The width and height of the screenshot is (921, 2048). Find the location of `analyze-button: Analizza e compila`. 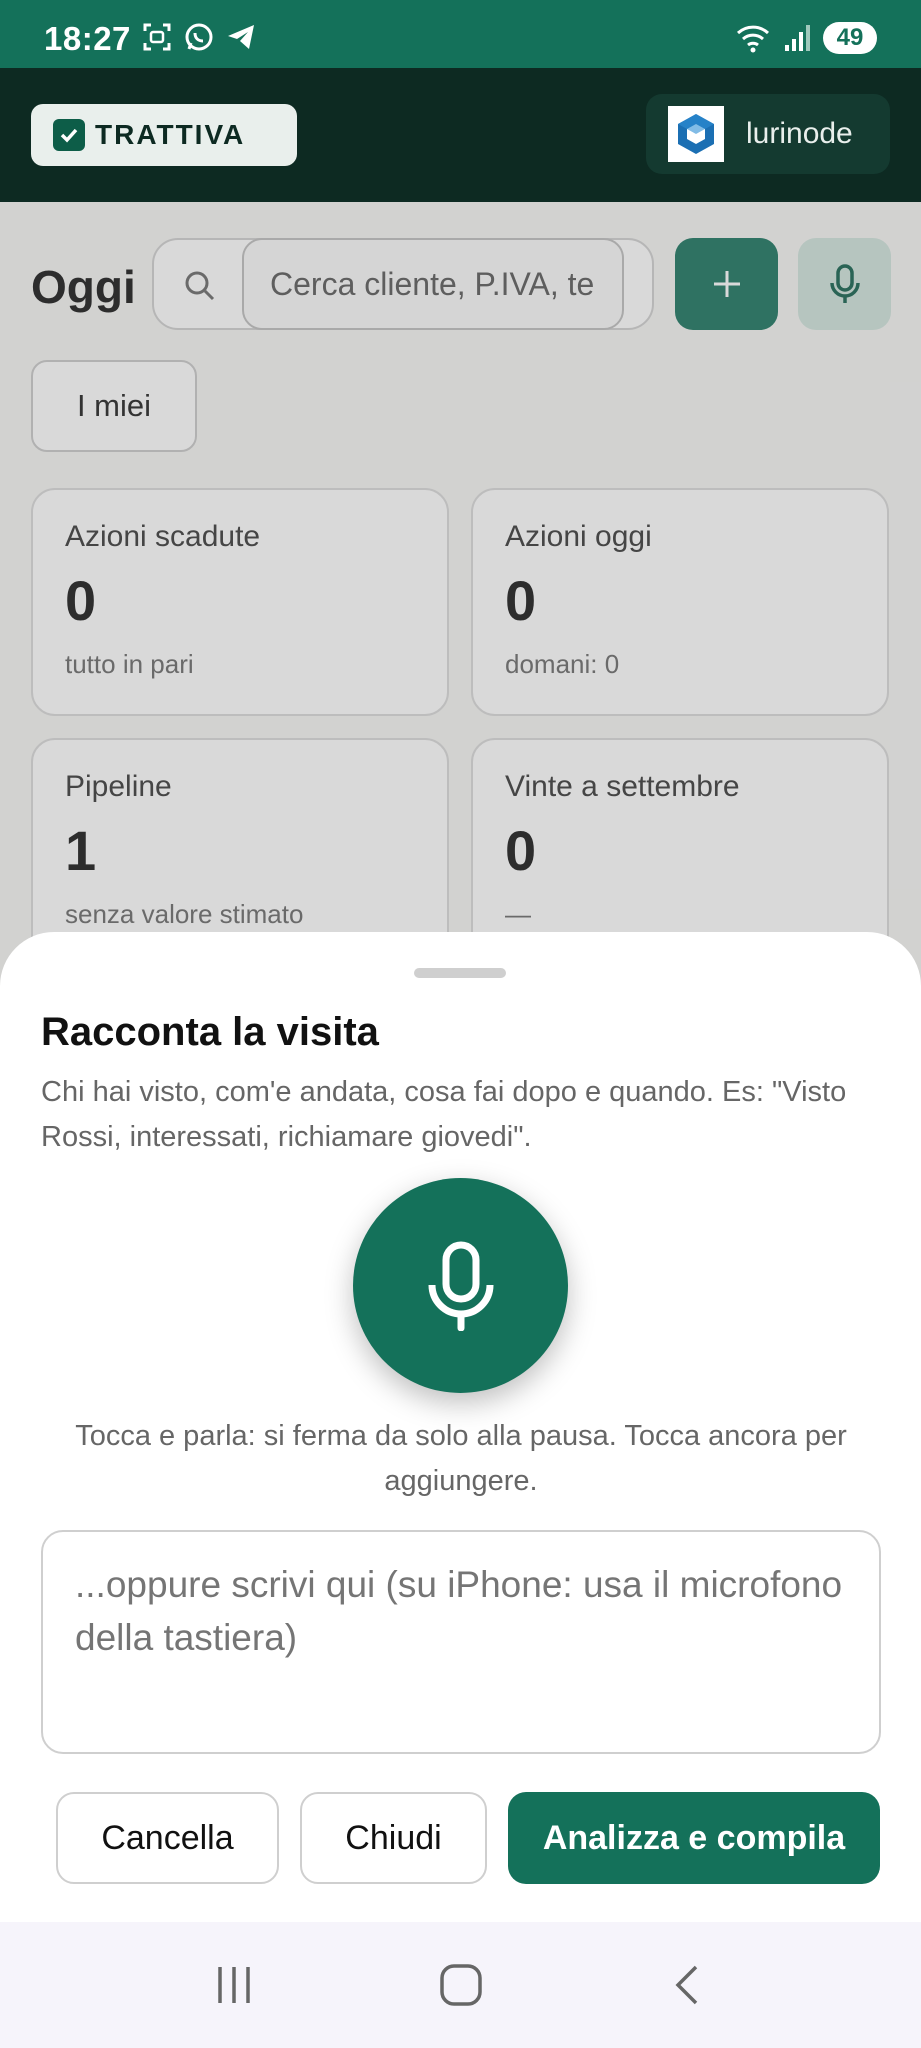

analyze-button: Analizza e compila is located at coordinates (694, 1838).